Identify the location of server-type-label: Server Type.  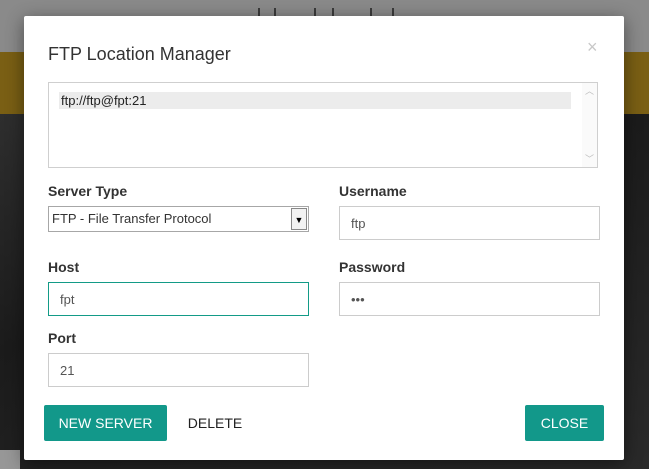
(88, 191).